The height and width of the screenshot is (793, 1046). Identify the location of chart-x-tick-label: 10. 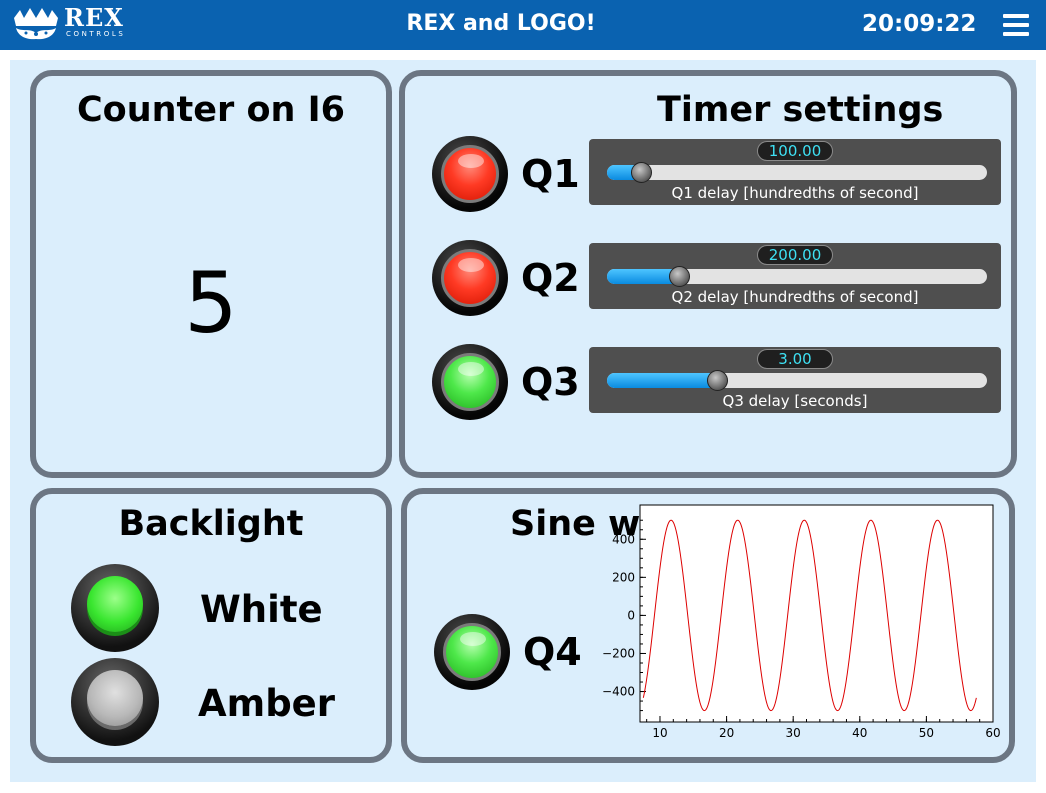
(659, 733).